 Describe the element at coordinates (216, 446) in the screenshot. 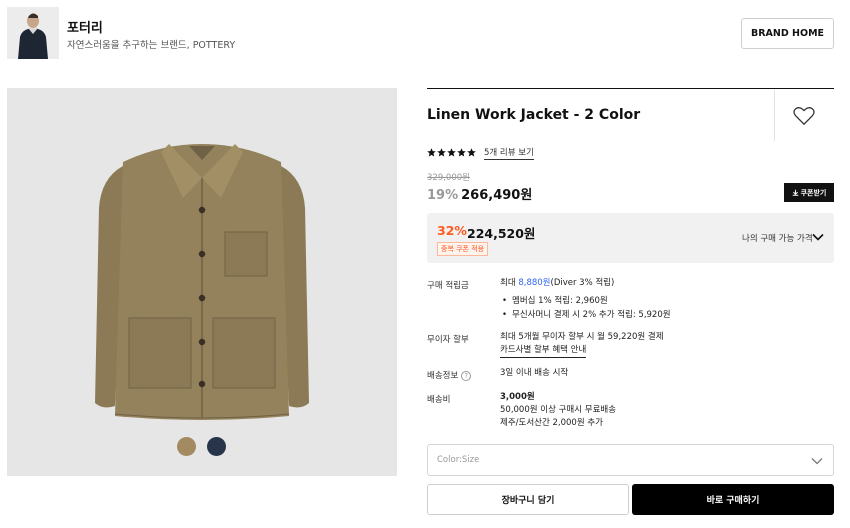

I see `navy-swatch` at that location.